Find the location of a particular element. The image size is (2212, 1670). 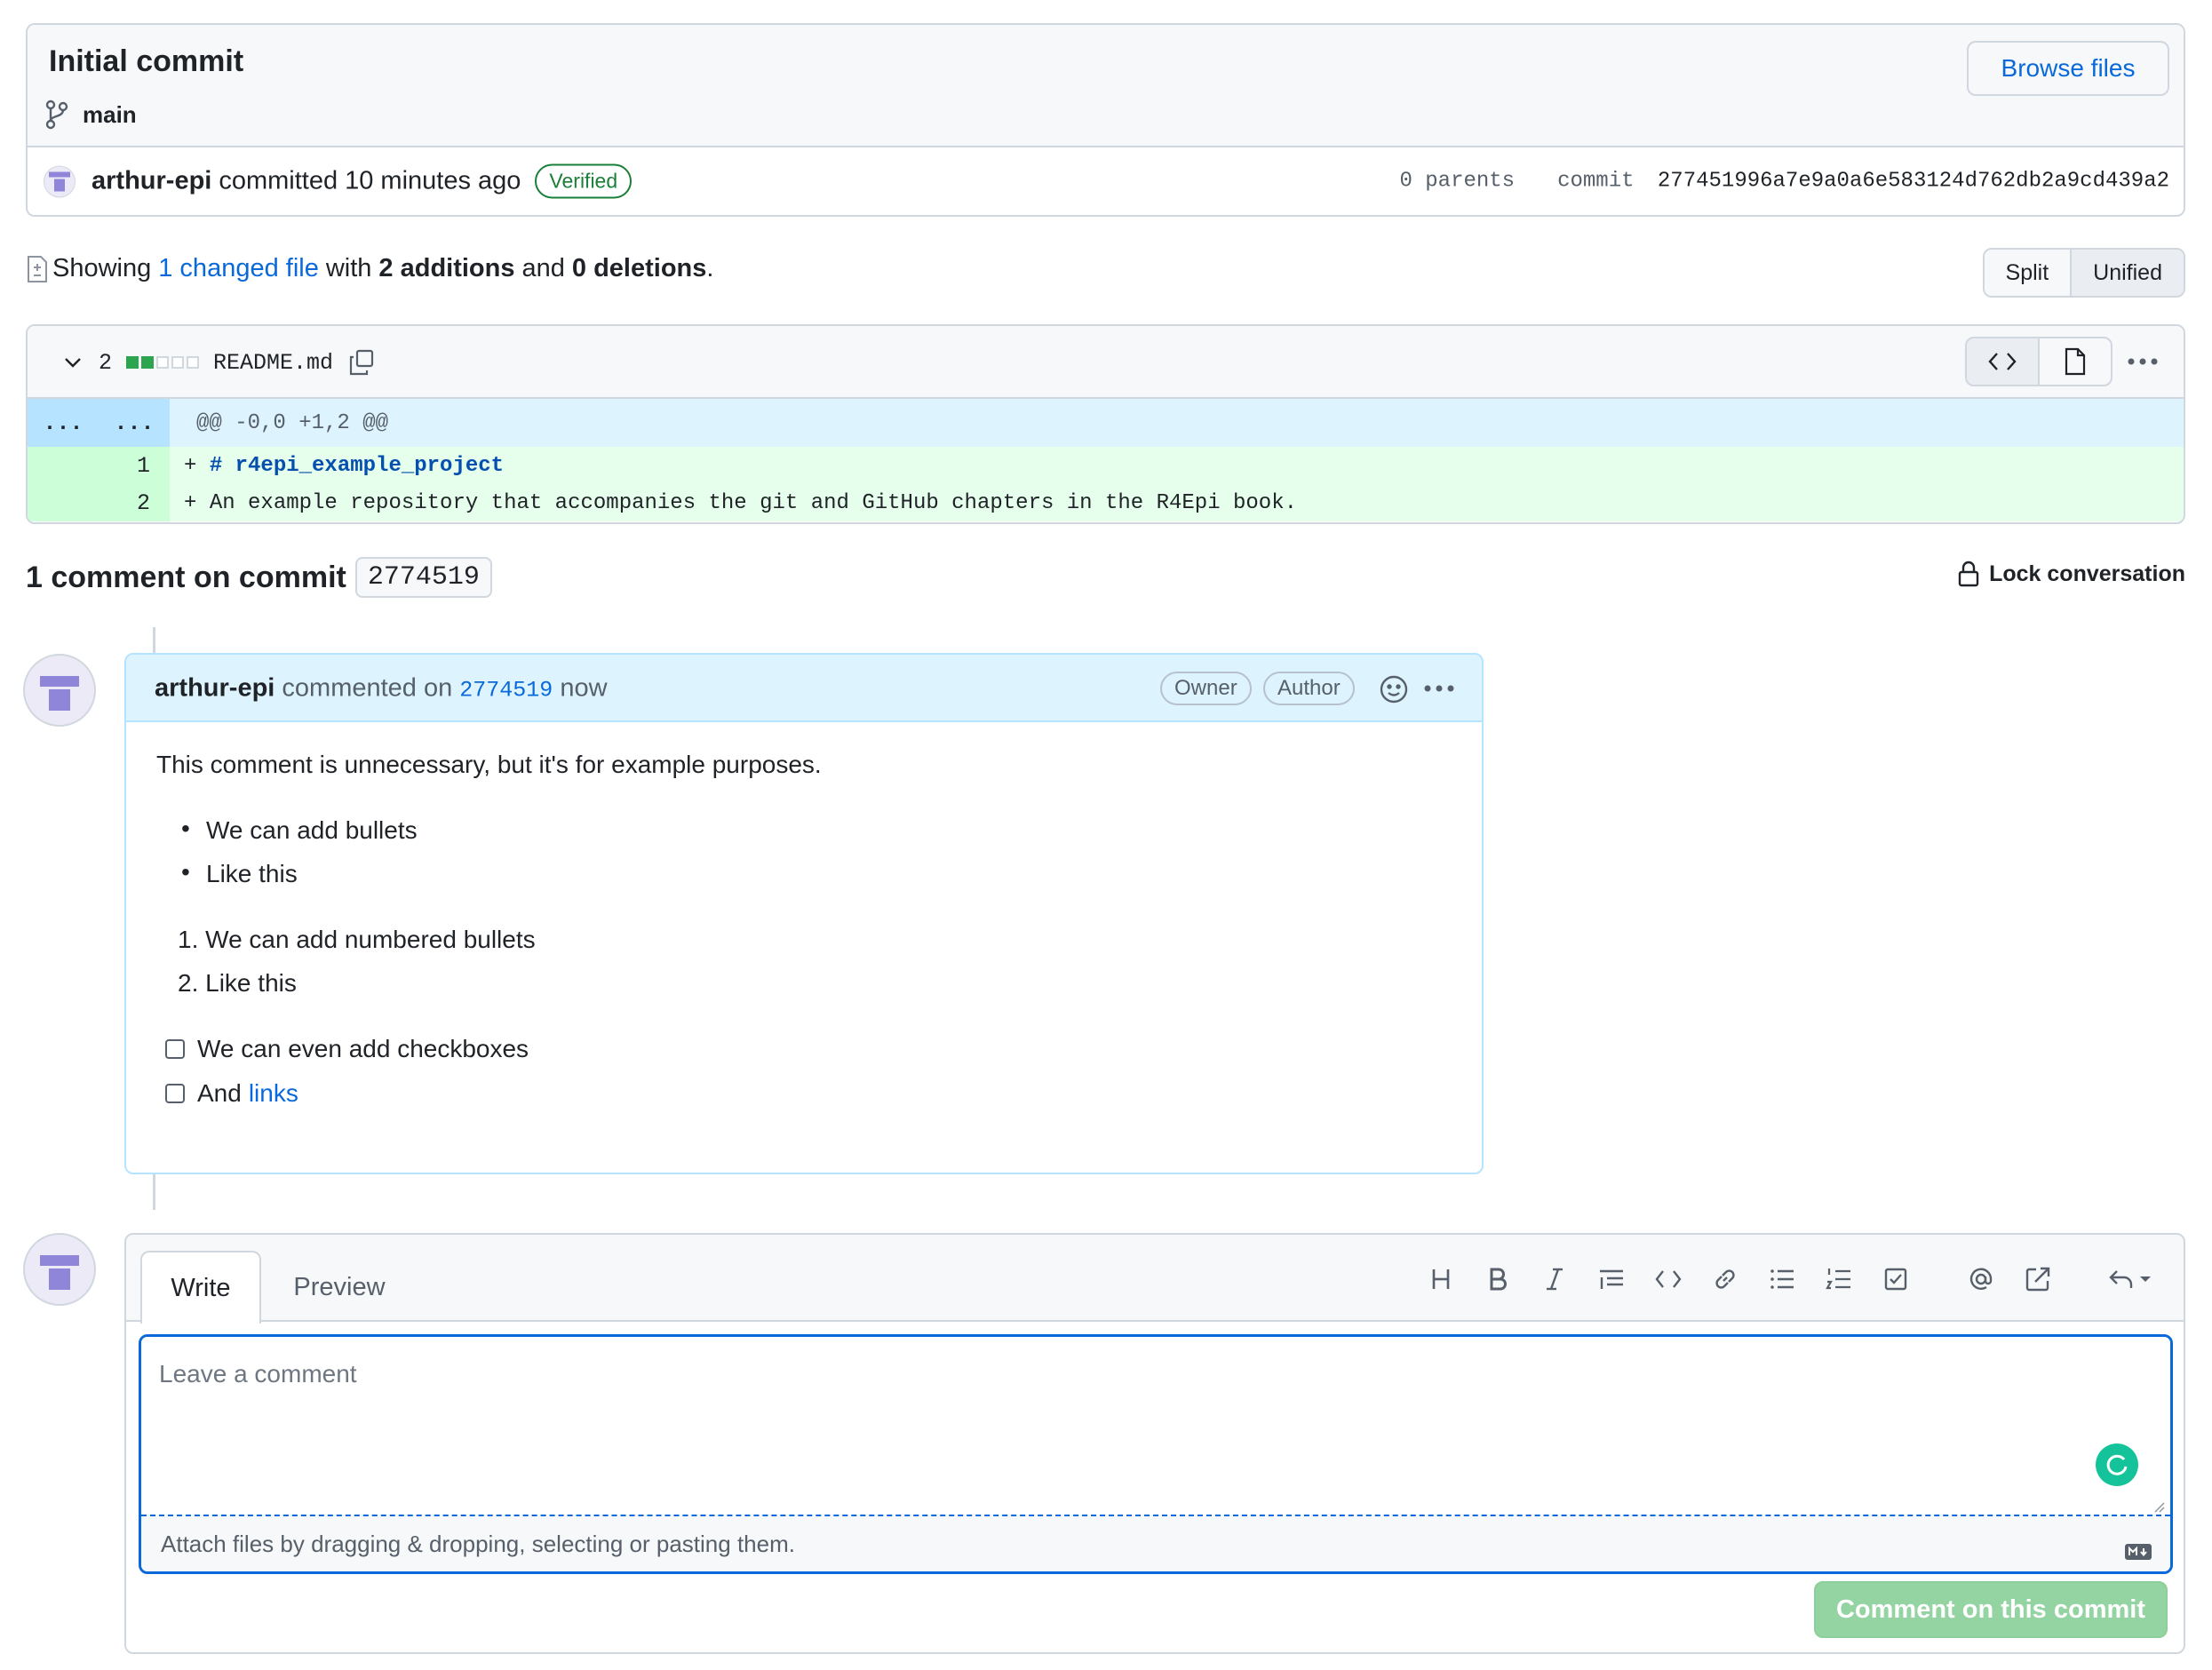

unordered-list-icon is located at coordinates (1782, 1279).